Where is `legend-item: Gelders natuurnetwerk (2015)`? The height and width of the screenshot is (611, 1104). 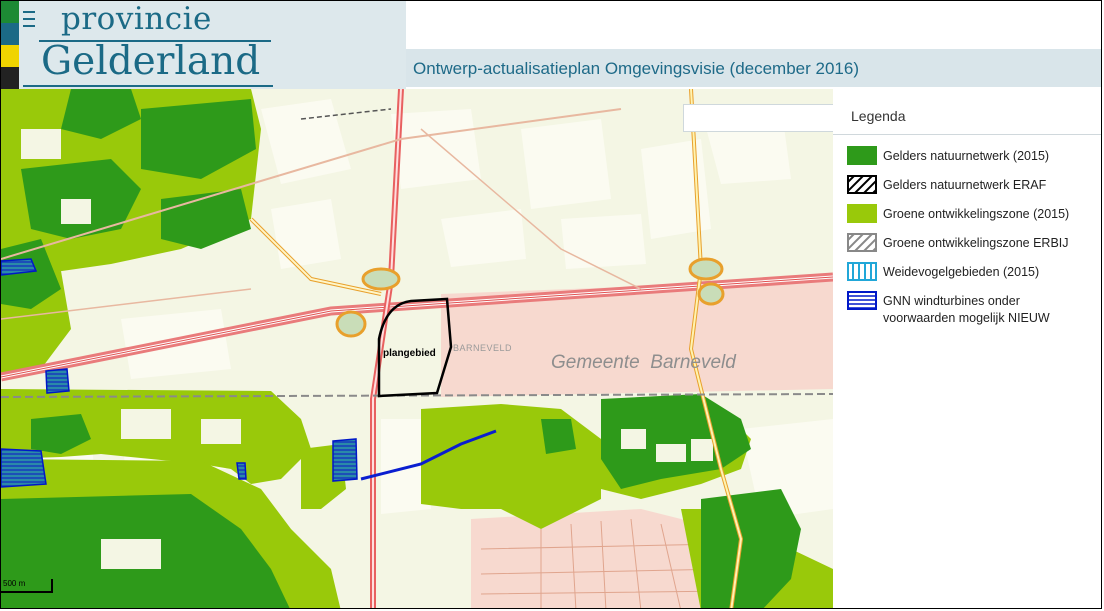
legend-item: Gelders natuurnetwerk (2015) is located at coordinates (965, 160).